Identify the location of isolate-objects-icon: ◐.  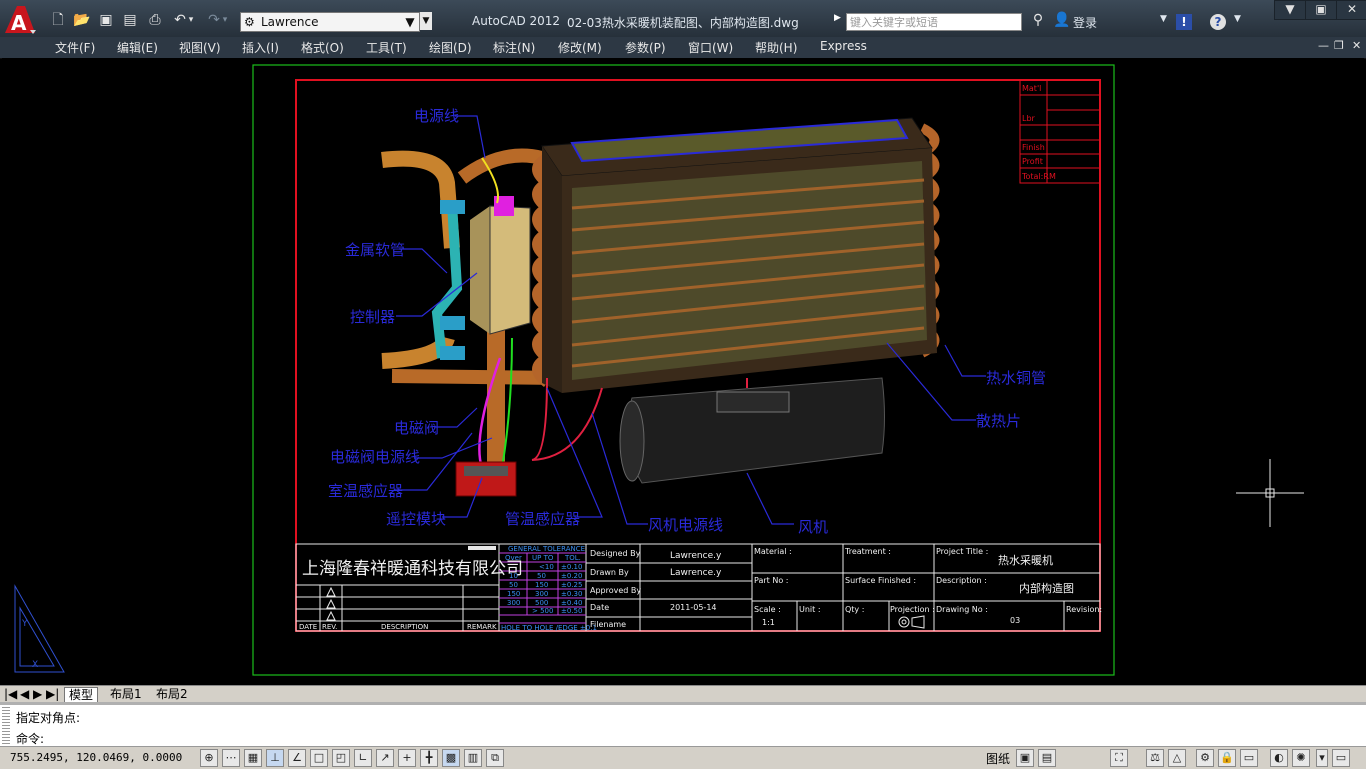
(1279, 758).